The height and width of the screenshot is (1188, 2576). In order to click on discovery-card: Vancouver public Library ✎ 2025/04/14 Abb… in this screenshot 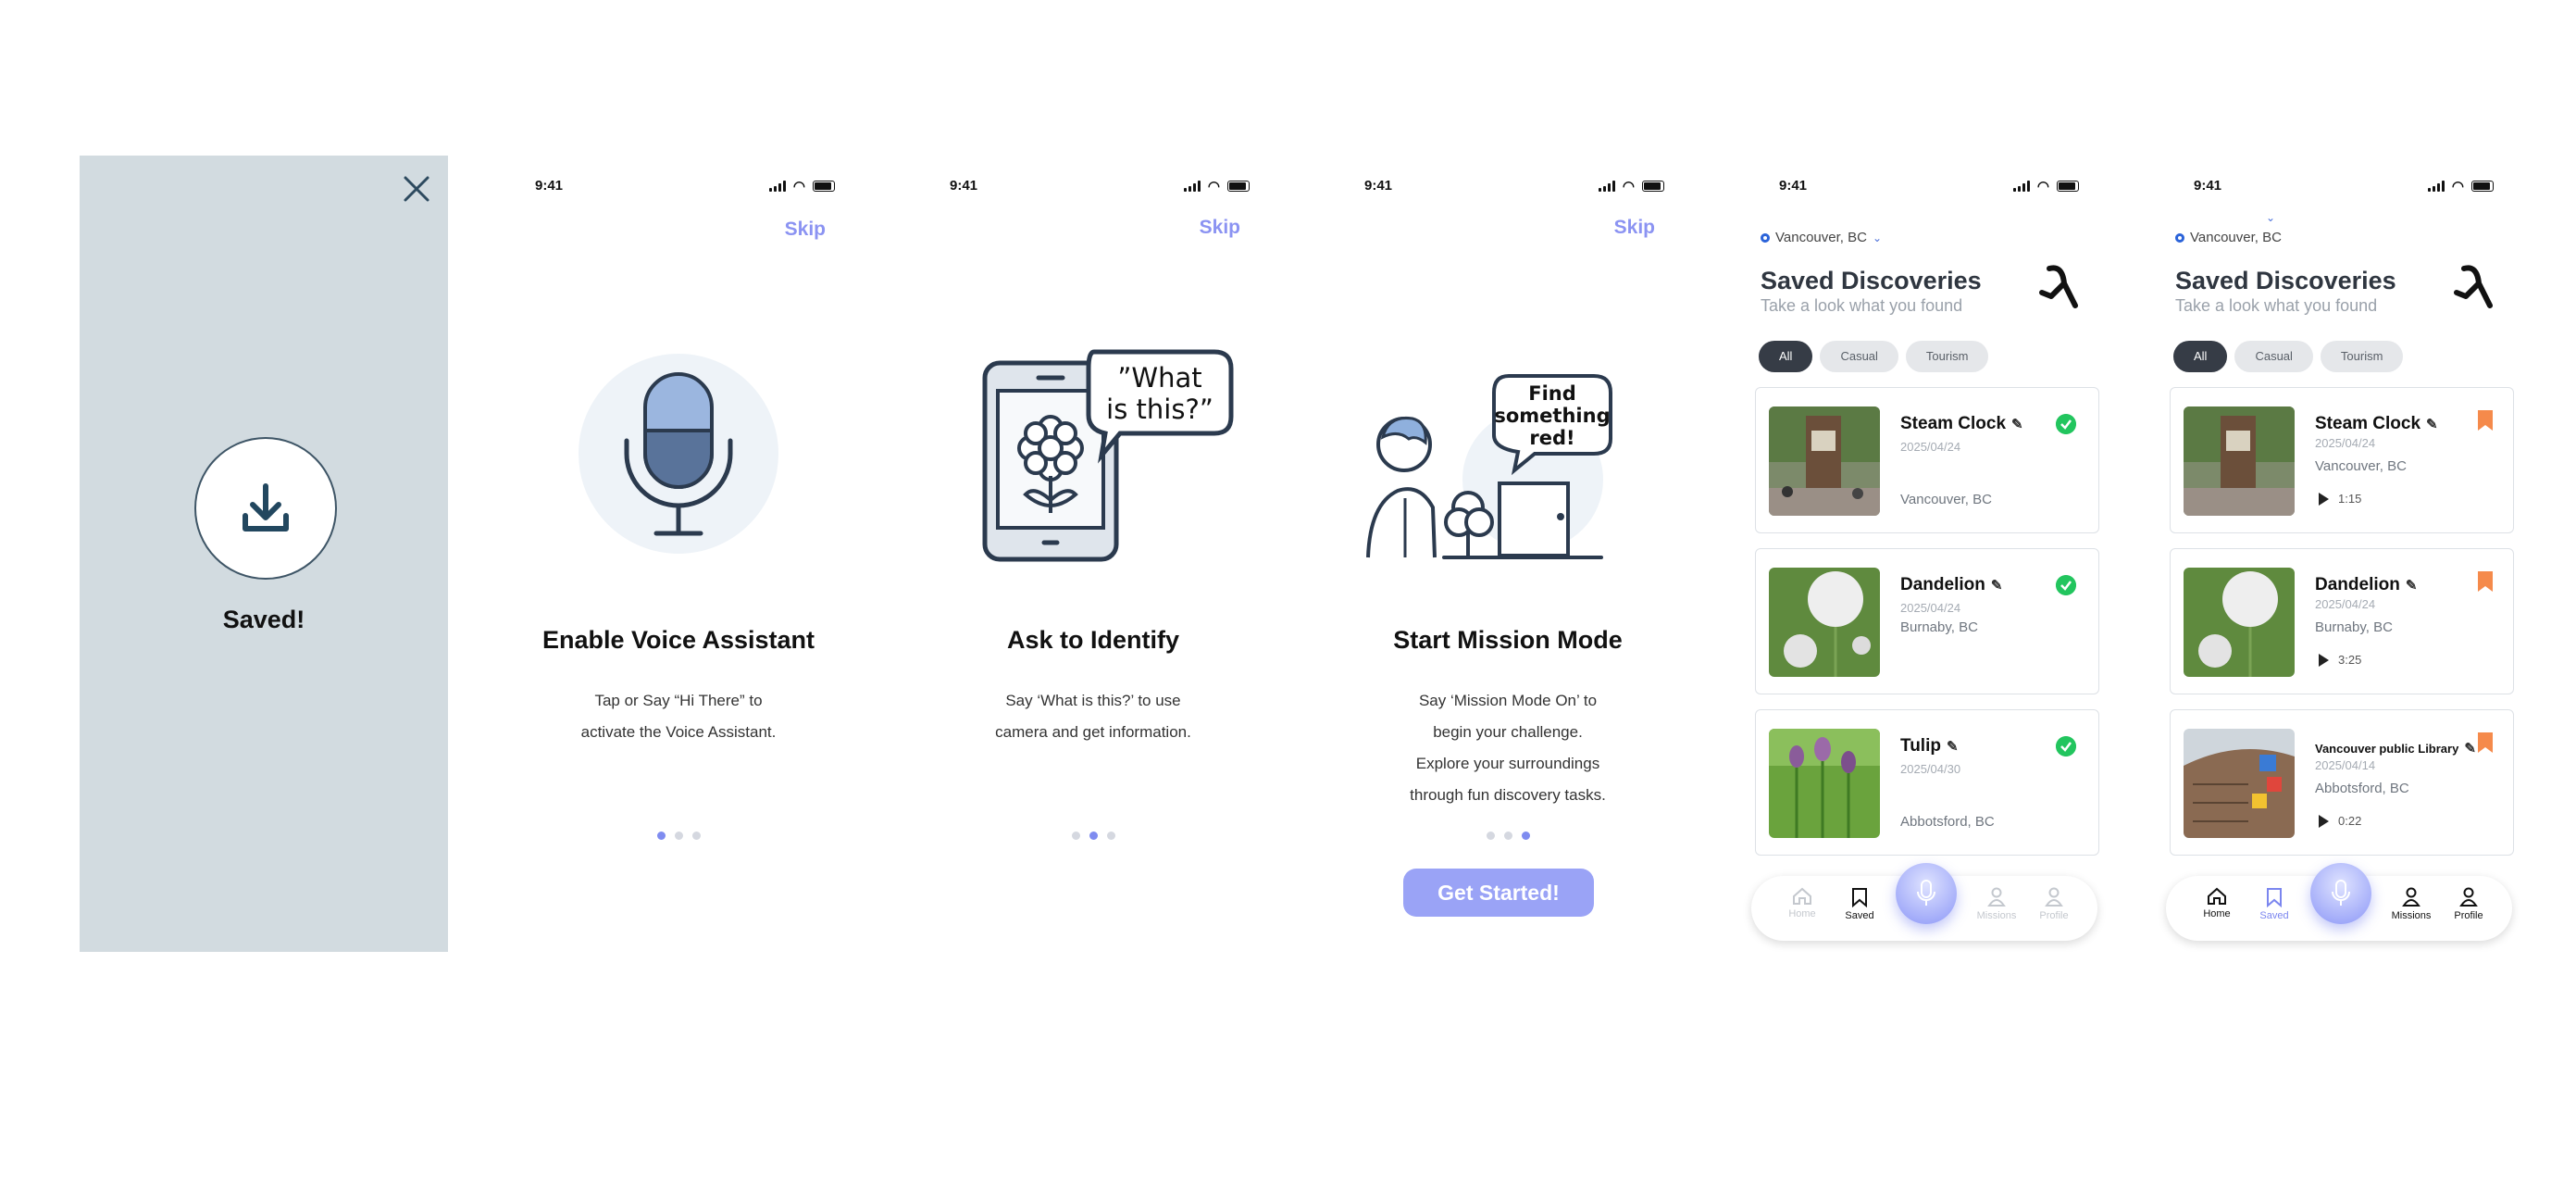, I will do `click(2342, 783)`.